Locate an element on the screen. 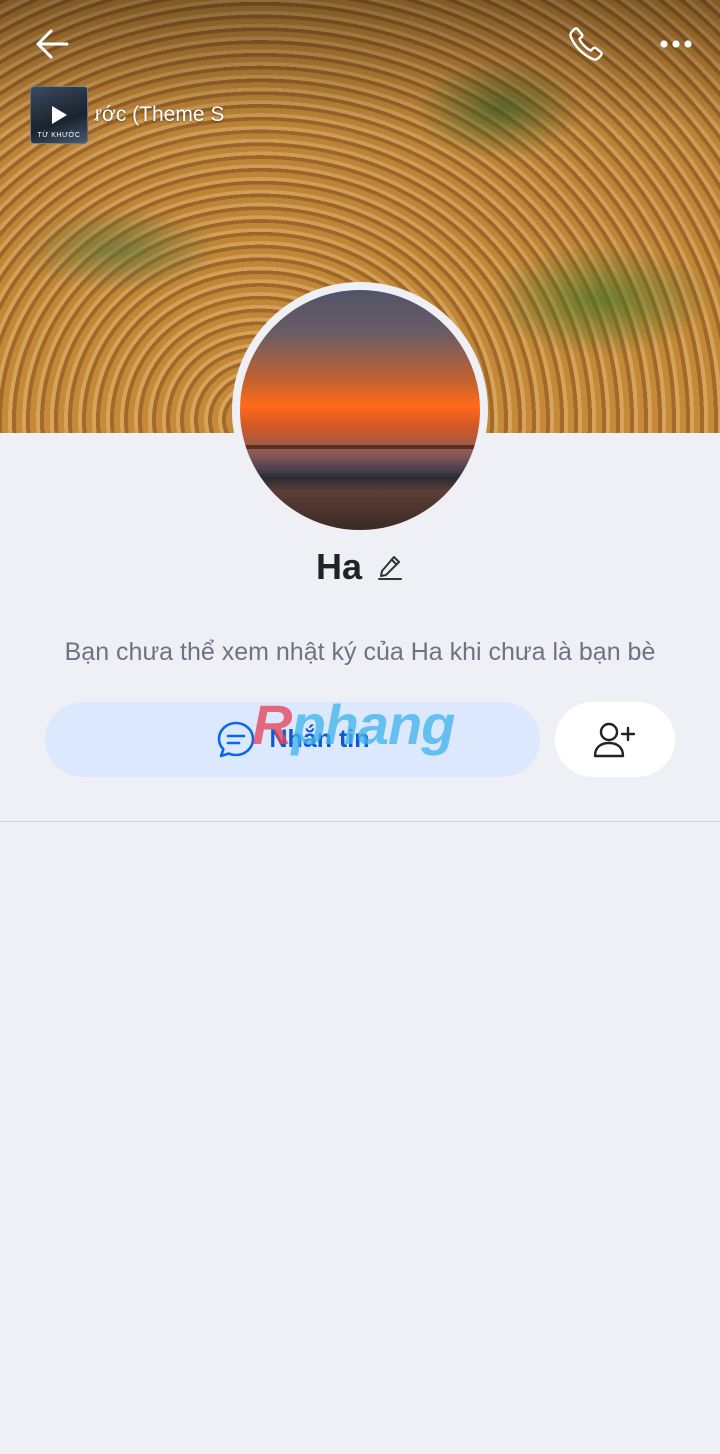 The width and height of the screenshot is (720, 1454). message-button-label: Nhắn tin is located at coordinates (319, 739).